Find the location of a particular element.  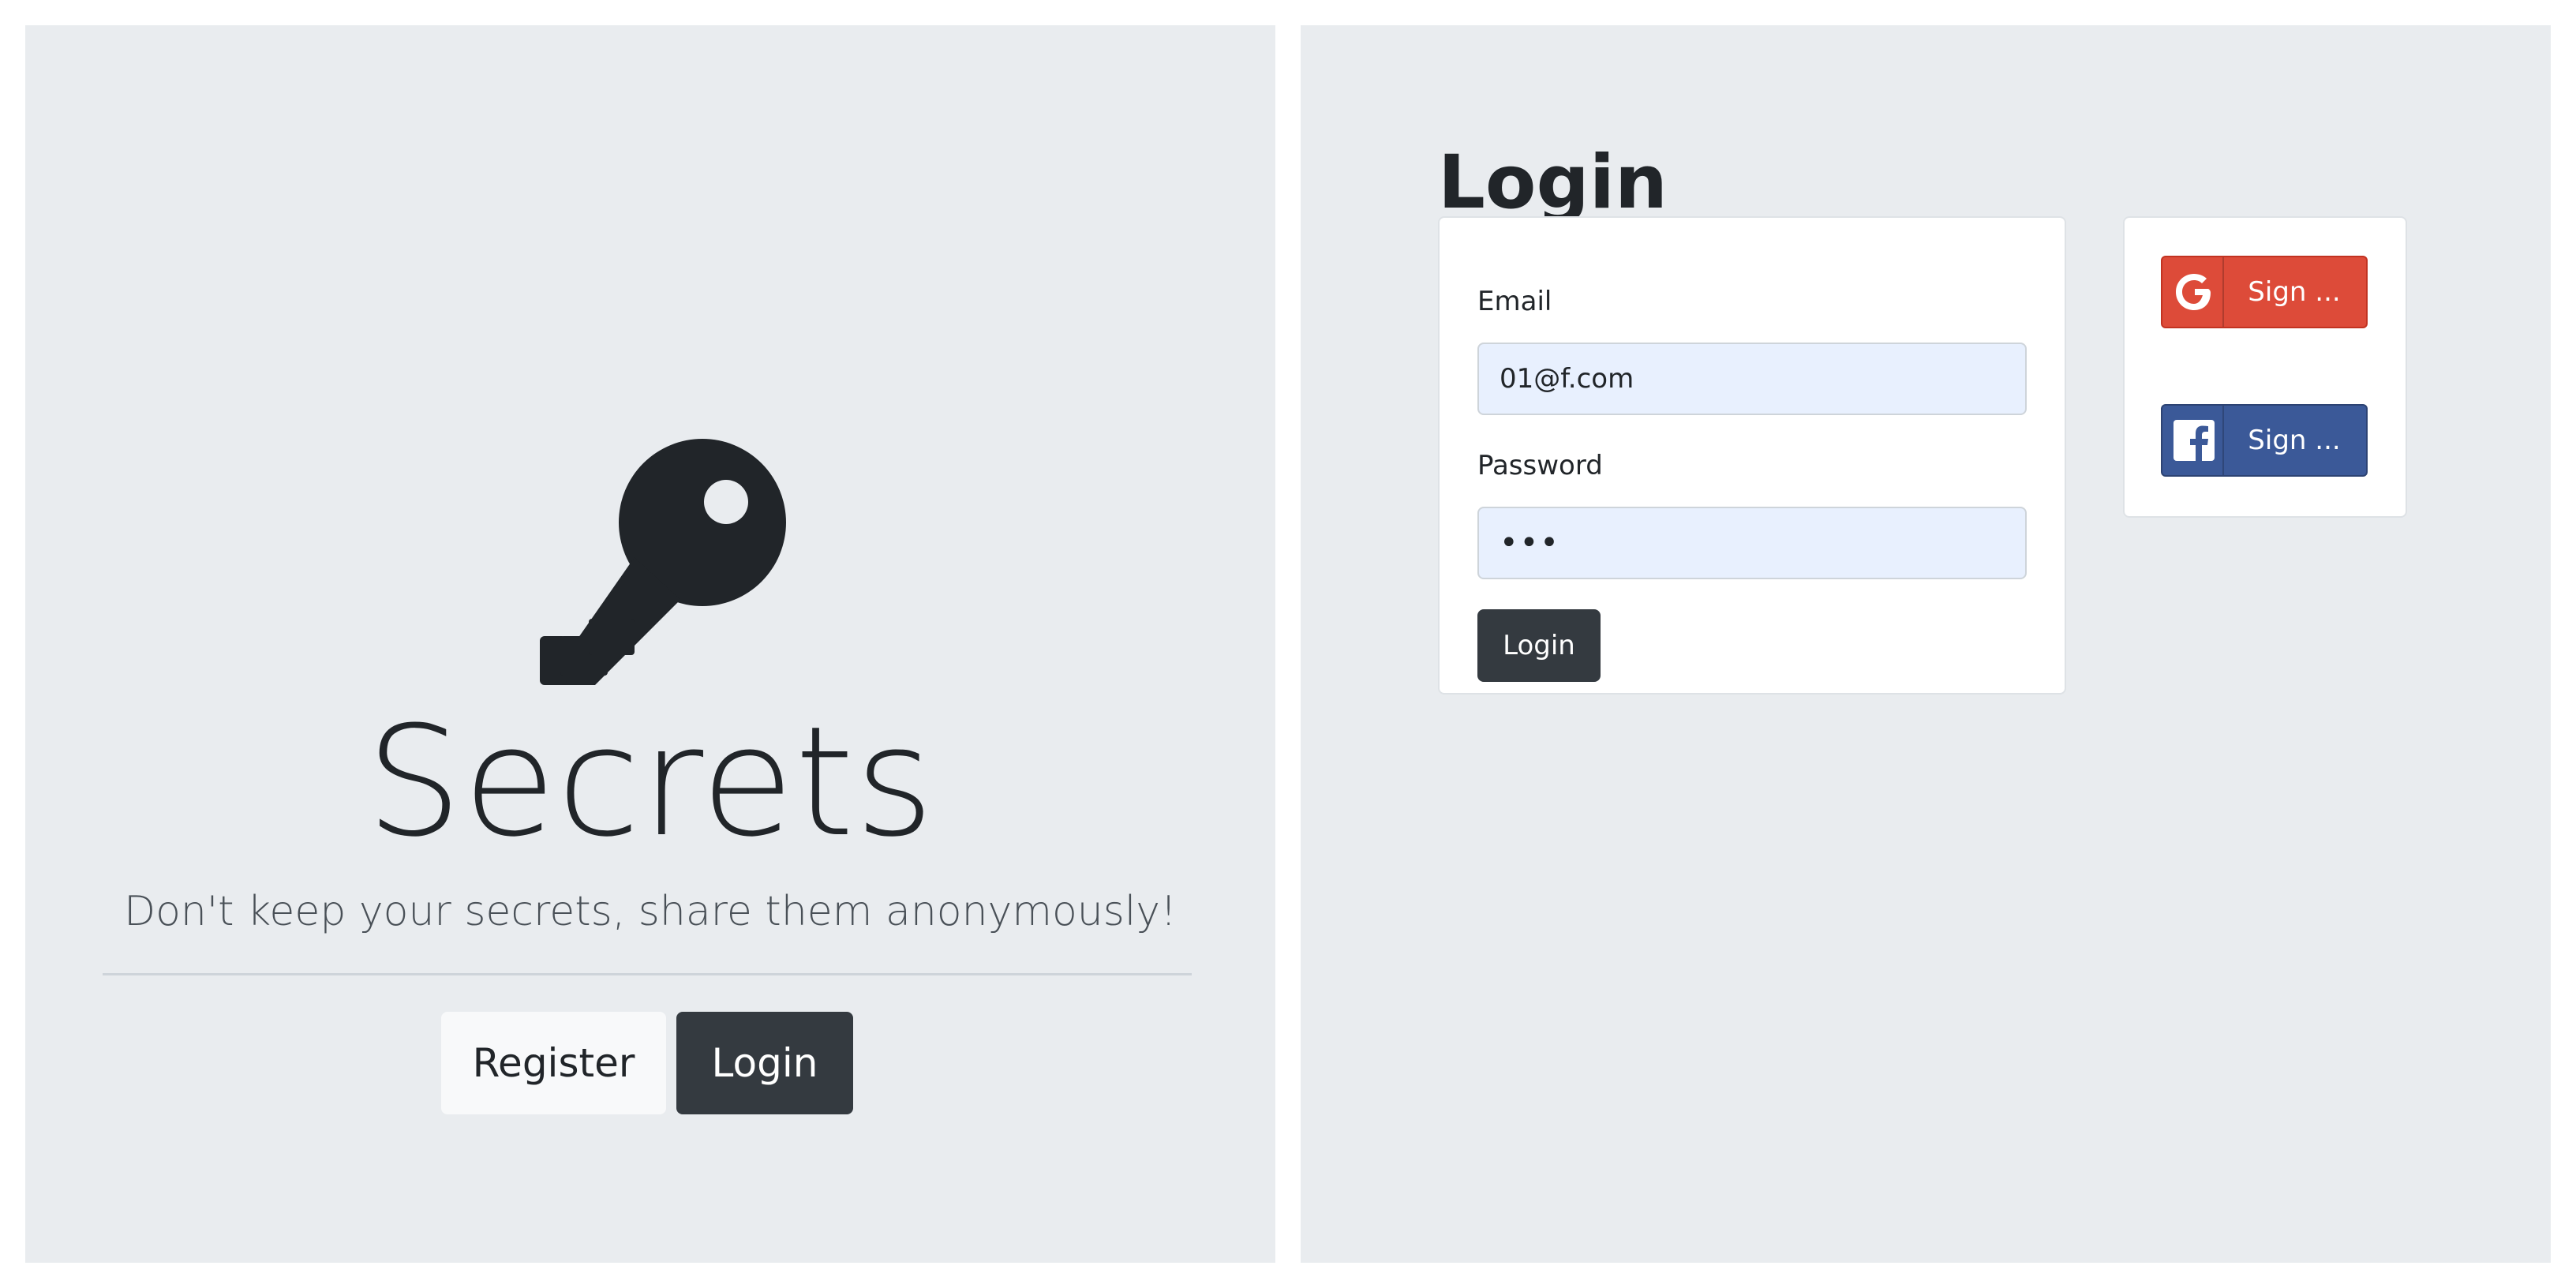

register-button: Register is located at coordinates (553, 1063).